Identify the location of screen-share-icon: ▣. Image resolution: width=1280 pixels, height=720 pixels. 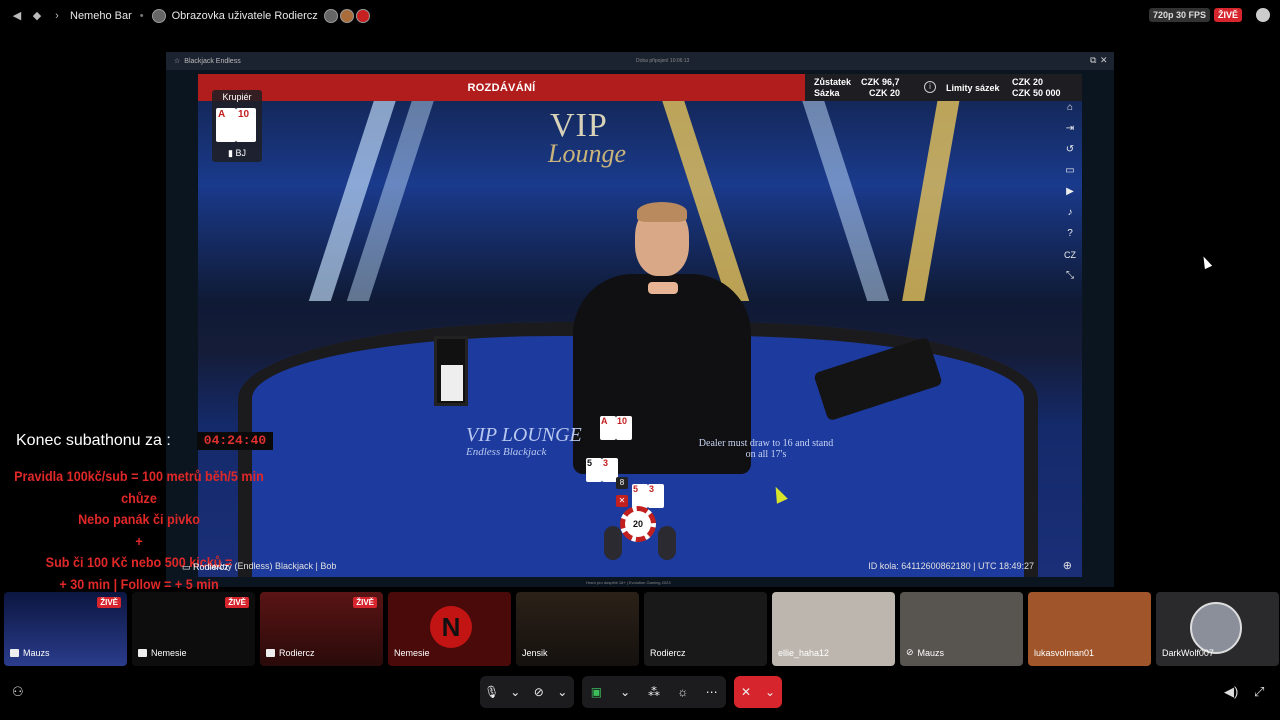
(596, 692).